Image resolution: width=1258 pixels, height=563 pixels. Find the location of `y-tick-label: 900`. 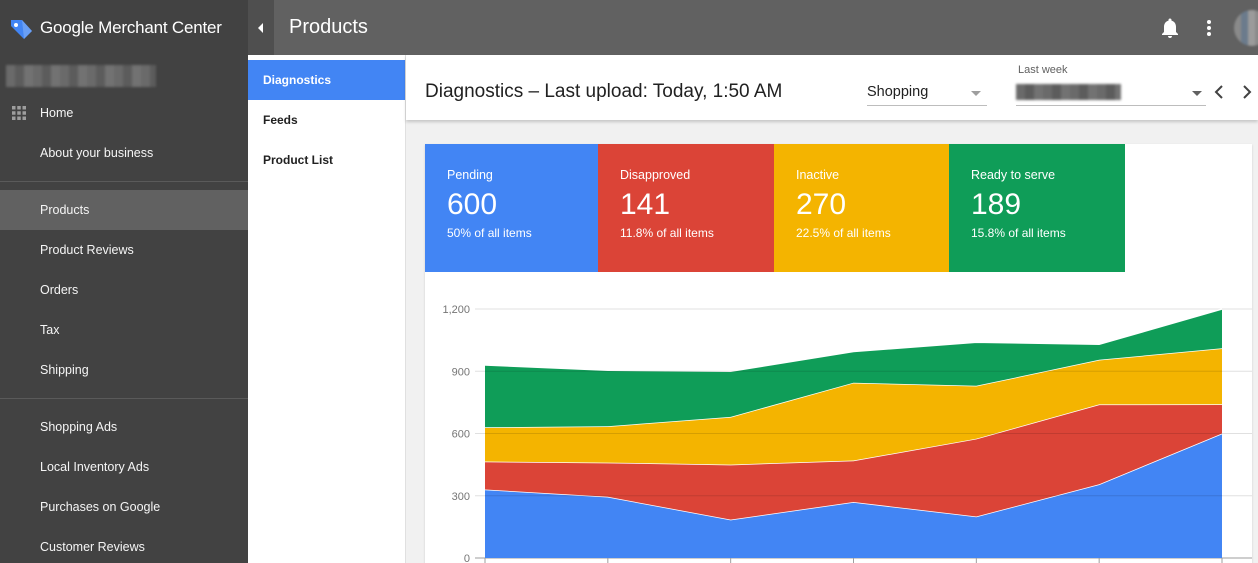

y-tick-label: 900 is located at coordinates (461, 372).